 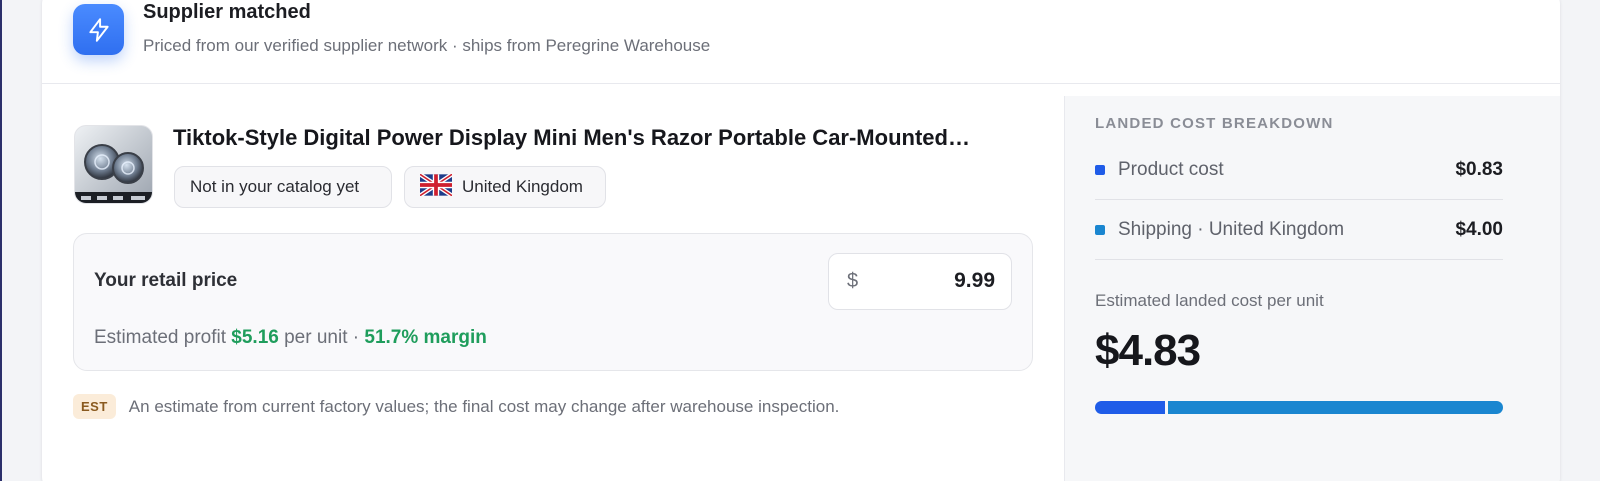 I want to click on landed-cost-label: Estimated landed cost per unit, so click(x=1209, y=300).